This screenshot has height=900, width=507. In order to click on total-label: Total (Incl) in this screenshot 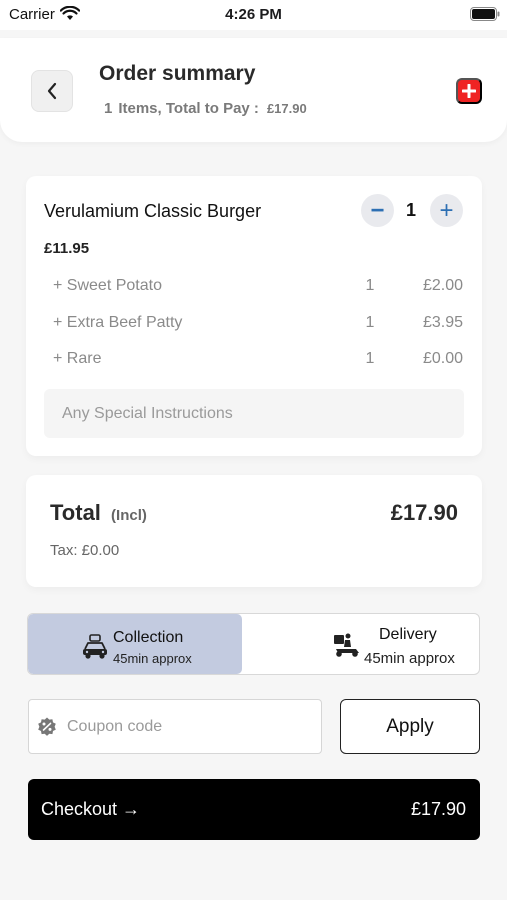, I will do `click(98, 513)`.